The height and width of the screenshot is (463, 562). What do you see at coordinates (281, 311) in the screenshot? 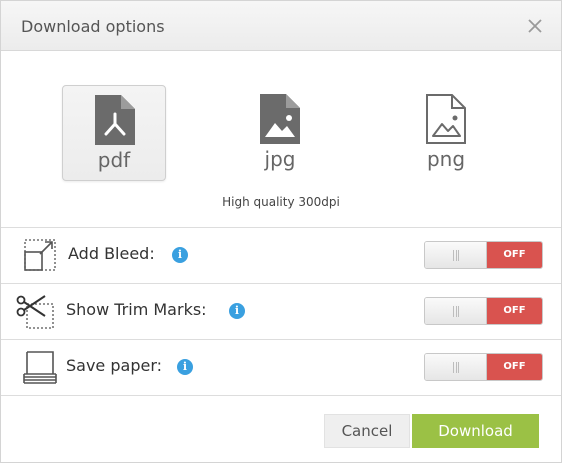
I see `option-show-trim-marks: Show Trim Marks: i OFF` at bounding box center [281, 311].